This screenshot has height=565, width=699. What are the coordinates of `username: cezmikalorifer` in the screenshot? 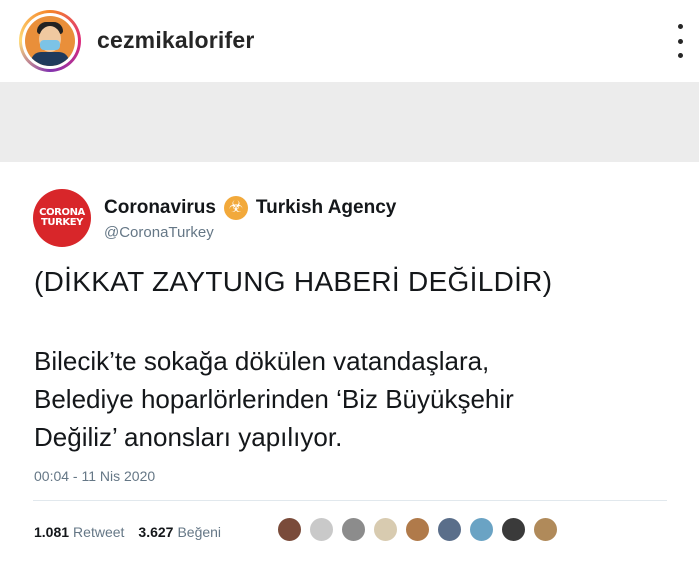 It's located at (176, 40).